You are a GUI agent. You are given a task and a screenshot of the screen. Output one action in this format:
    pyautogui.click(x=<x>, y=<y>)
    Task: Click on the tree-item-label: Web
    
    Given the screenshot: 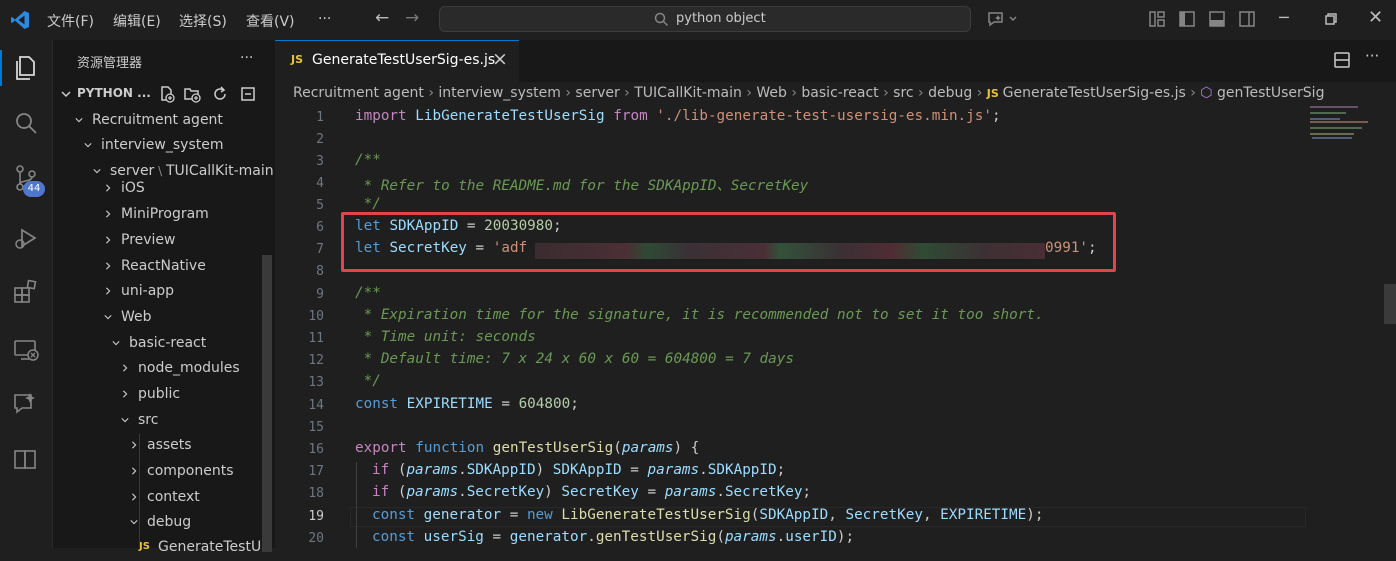 What is the action you would take?
    pyautogui.click(x=136, y=317)
    